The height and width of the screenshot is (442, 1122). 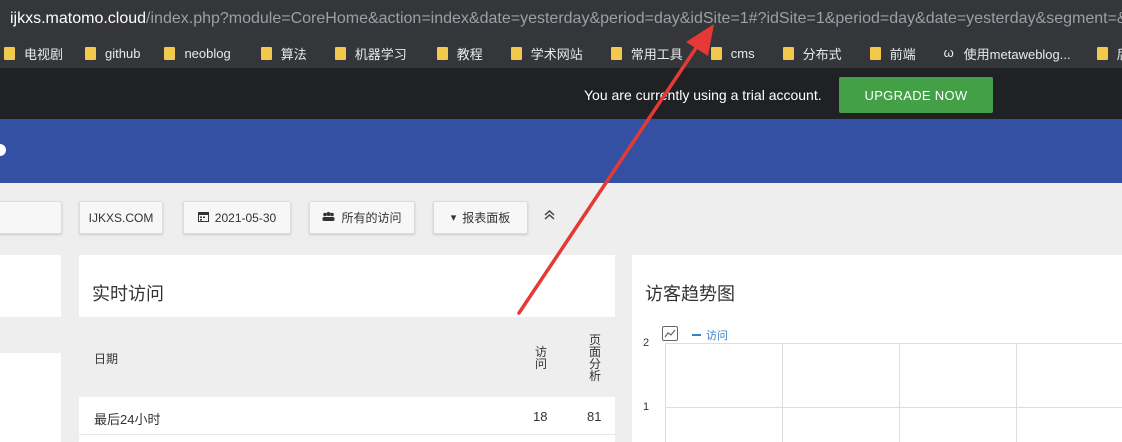 What do you see at coordinates (469, 54) in the screenshot?
I see `bookmark-label: 教程` at bounding box center [469, 54].